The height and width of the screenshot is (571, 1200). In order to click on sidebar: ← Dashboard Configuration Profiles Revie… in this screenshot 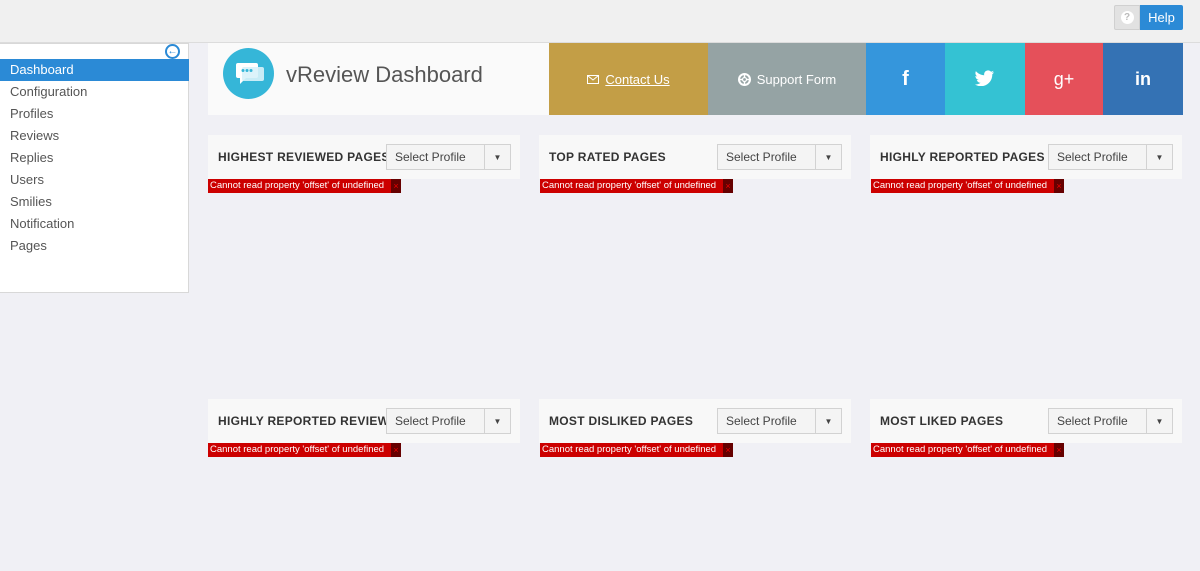, I will do `click(94, 168)`.